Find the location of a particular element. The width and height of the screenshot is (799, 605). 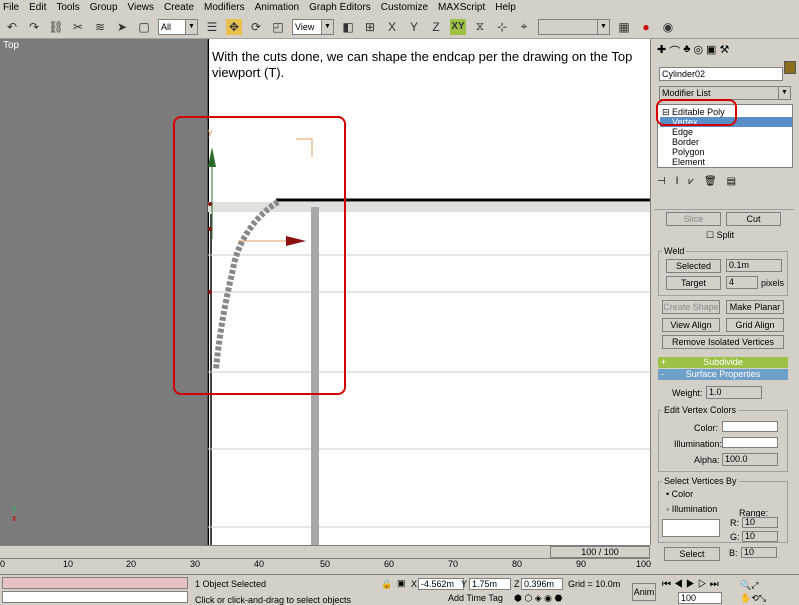

snap-toggle-icon: ⬢ ⬡ ◈ ◉ ⬣ is located at coordinates (538, 598).